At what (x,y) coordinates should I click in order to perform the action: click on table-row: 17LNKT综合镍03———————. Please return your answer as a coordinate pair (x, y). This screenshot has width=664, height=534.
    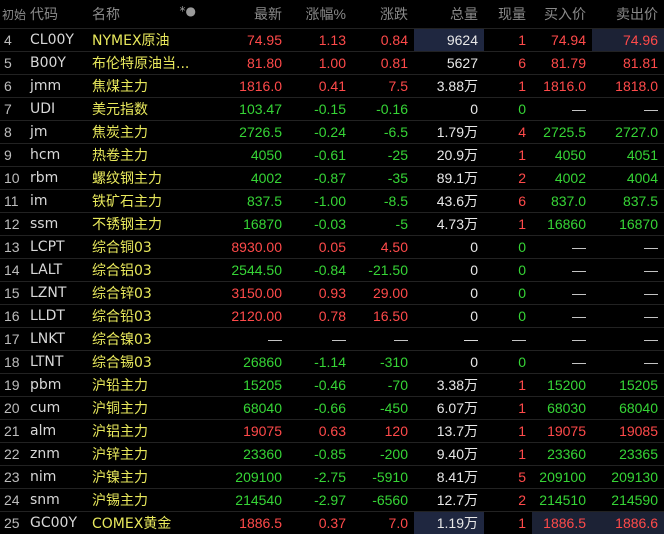
    Looking at the image, I should click on (332, 339).